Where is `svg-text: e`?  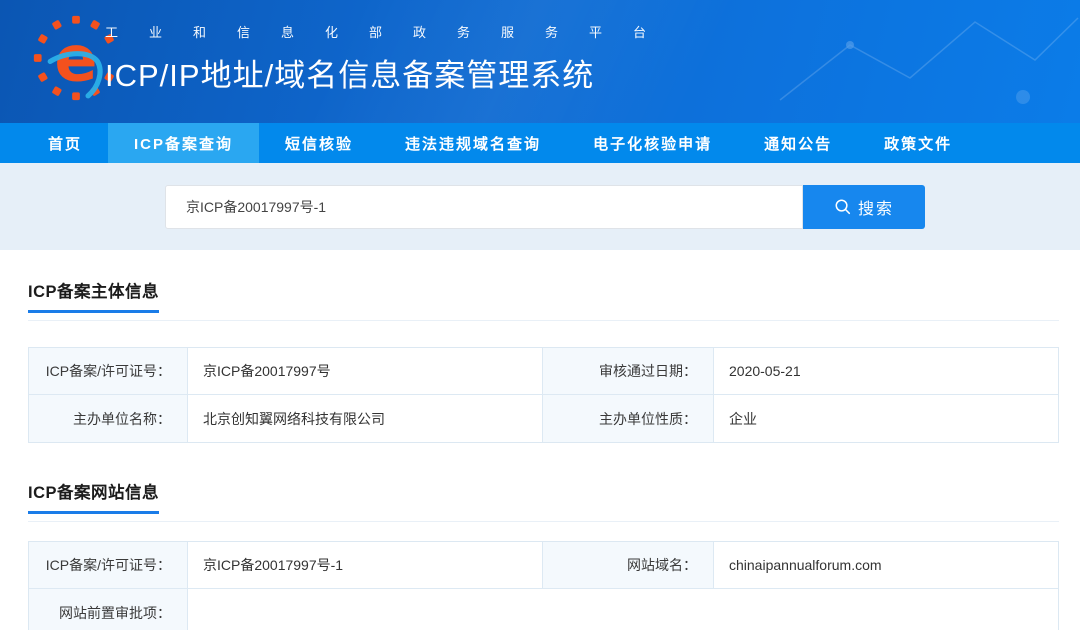 svg-text: e is located at coordinates (75, 59).